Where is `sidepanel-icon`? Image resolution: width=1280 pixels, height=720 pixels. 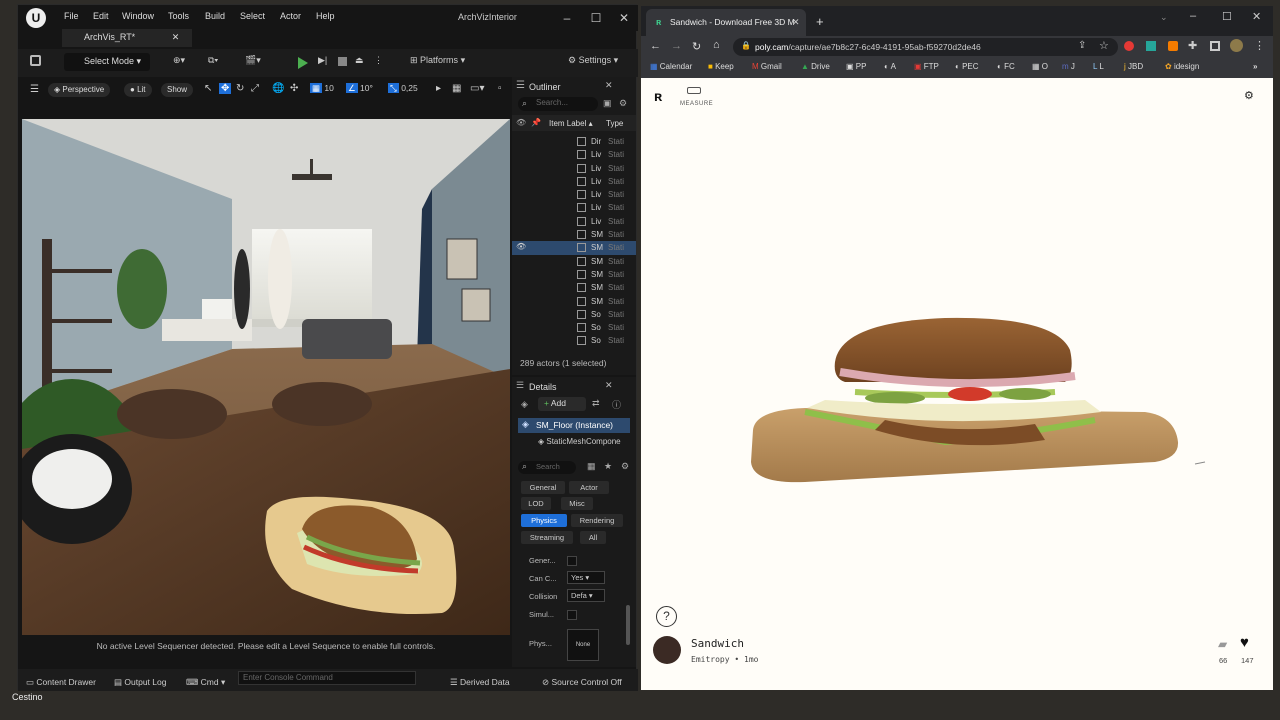 sidepanel-icon is located at coordinates (1215, 46).